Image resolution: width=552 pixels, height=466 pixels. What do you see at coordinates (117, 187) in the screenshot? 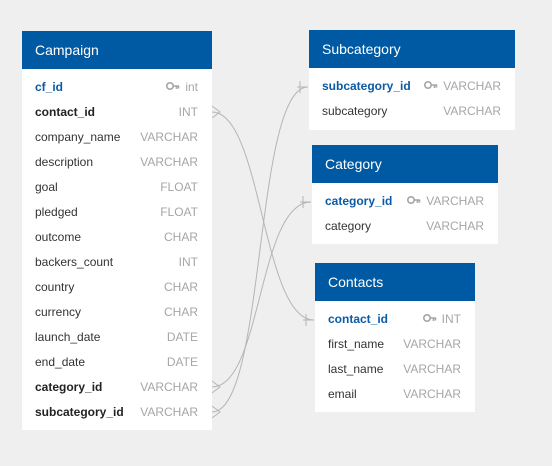
I see `table-row: goal FLOAT` at bounding box center [117, 187].